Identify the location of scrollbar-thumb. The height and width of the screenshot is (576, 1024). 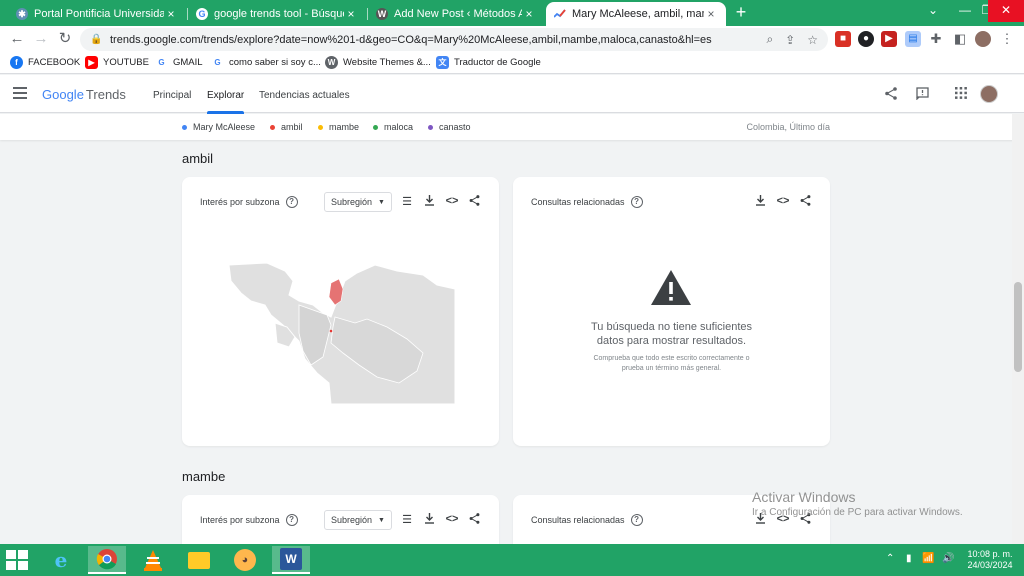
(1018, 327).